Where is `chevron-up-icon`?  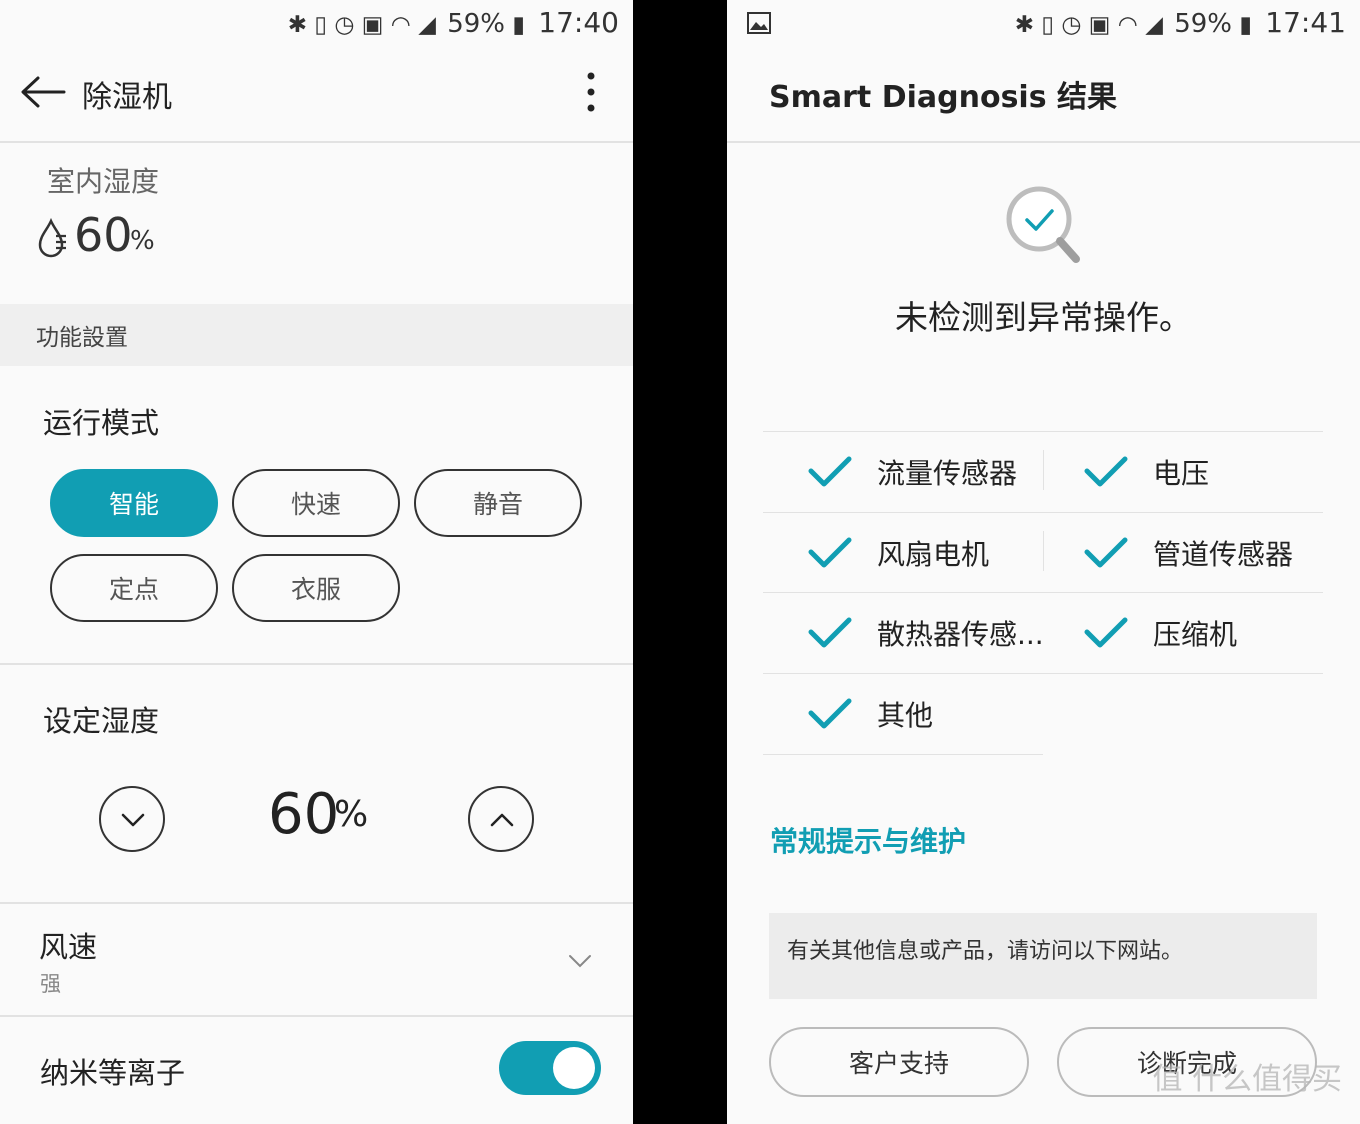
chevron-up-icon is located at coordinates (502, 820).